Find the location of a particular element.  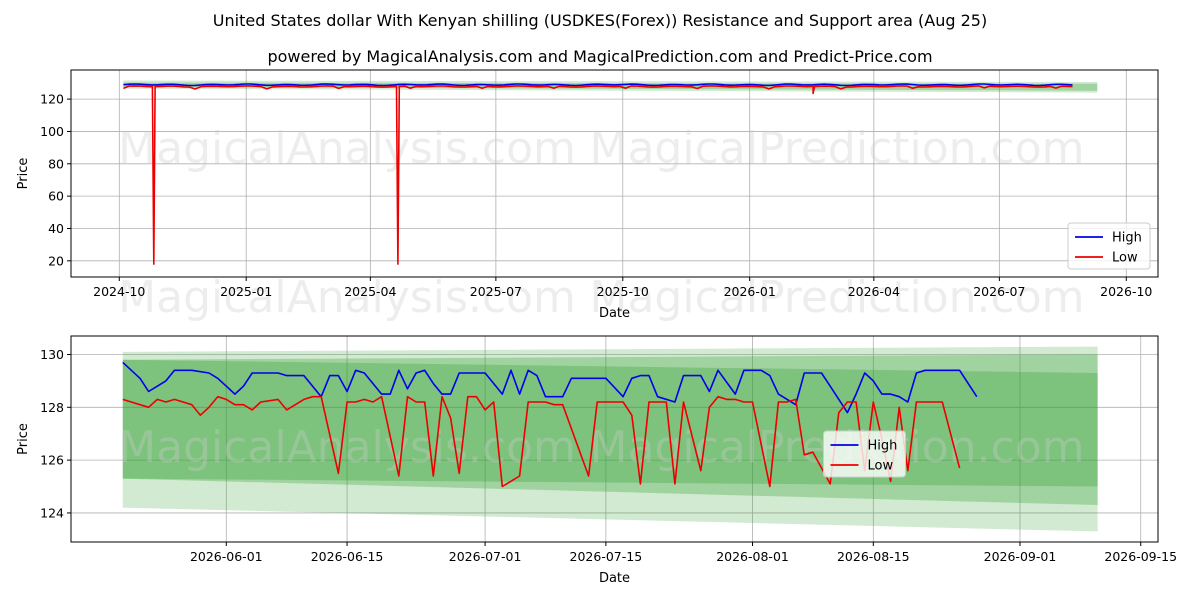

y-tick-label: 128 is located at coordinates (52, 407).